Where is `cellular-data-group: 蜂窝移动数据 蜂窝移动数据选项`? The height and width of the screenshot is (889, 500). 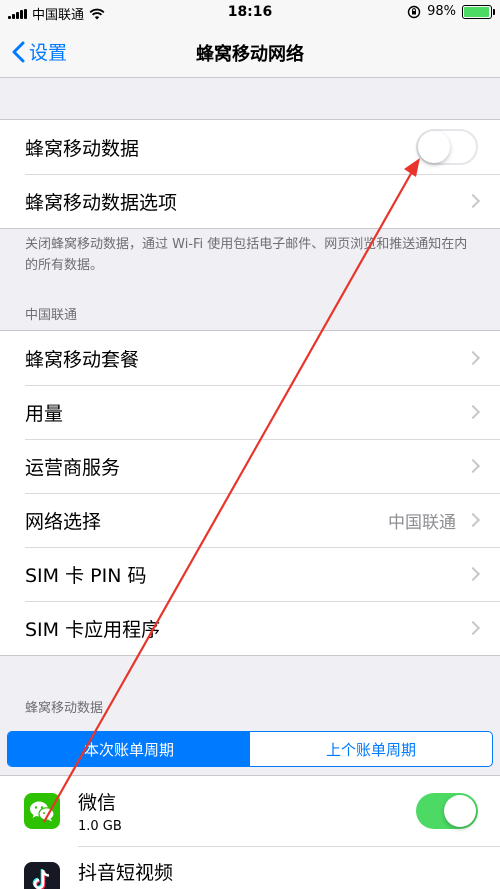 cellular-data-group: 蜂窝移动数据 蜂窝移动数据选项 is located at coordinates (250, 174).